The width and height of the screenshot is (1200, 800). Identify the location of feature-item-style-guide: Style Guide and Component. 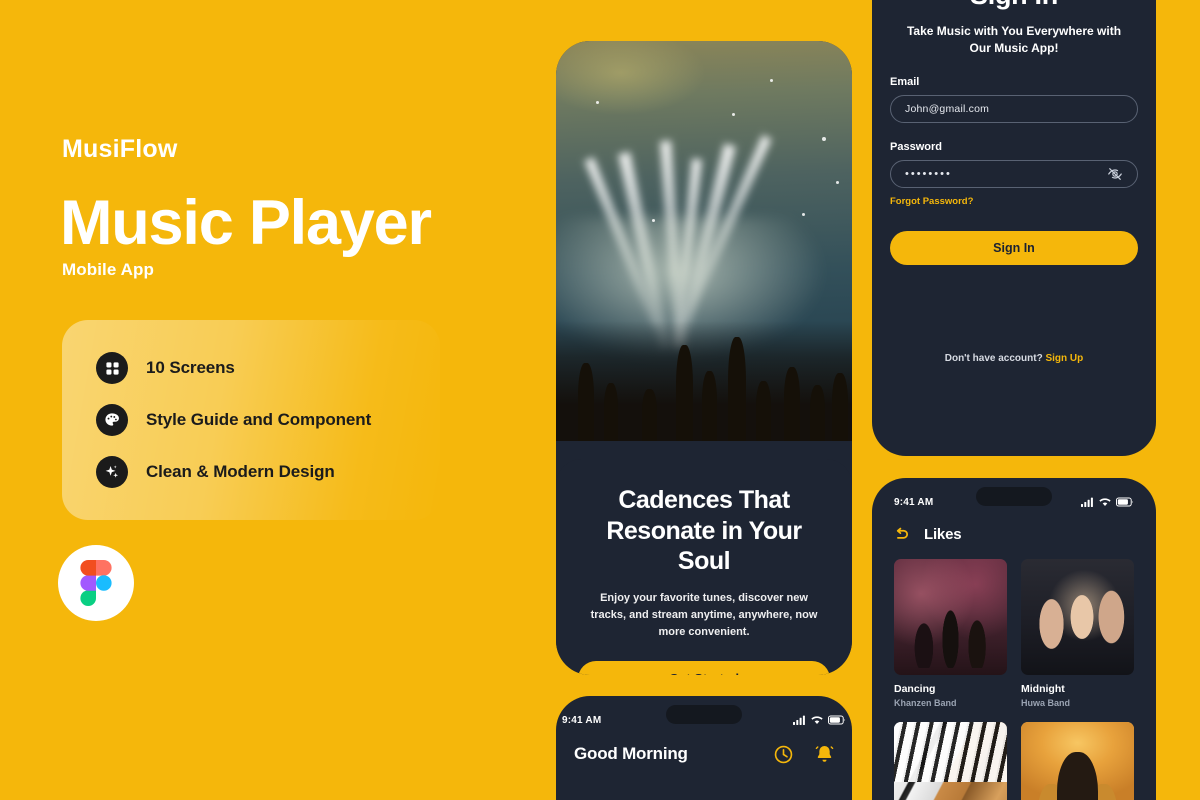
(268, 420).